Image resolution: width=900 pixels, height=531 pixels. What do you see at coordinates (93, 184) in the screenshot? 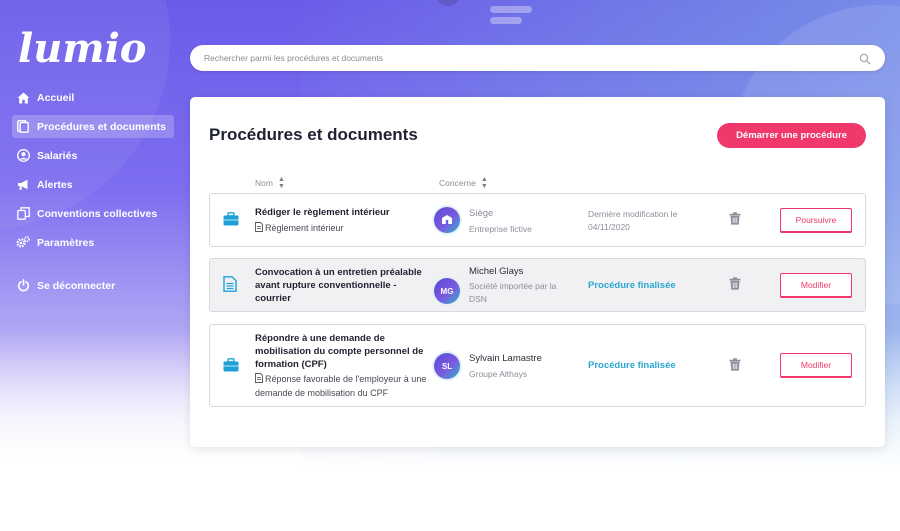
I see `sidebar-item-alertes: Alertes` at bounding box center [93, 184].